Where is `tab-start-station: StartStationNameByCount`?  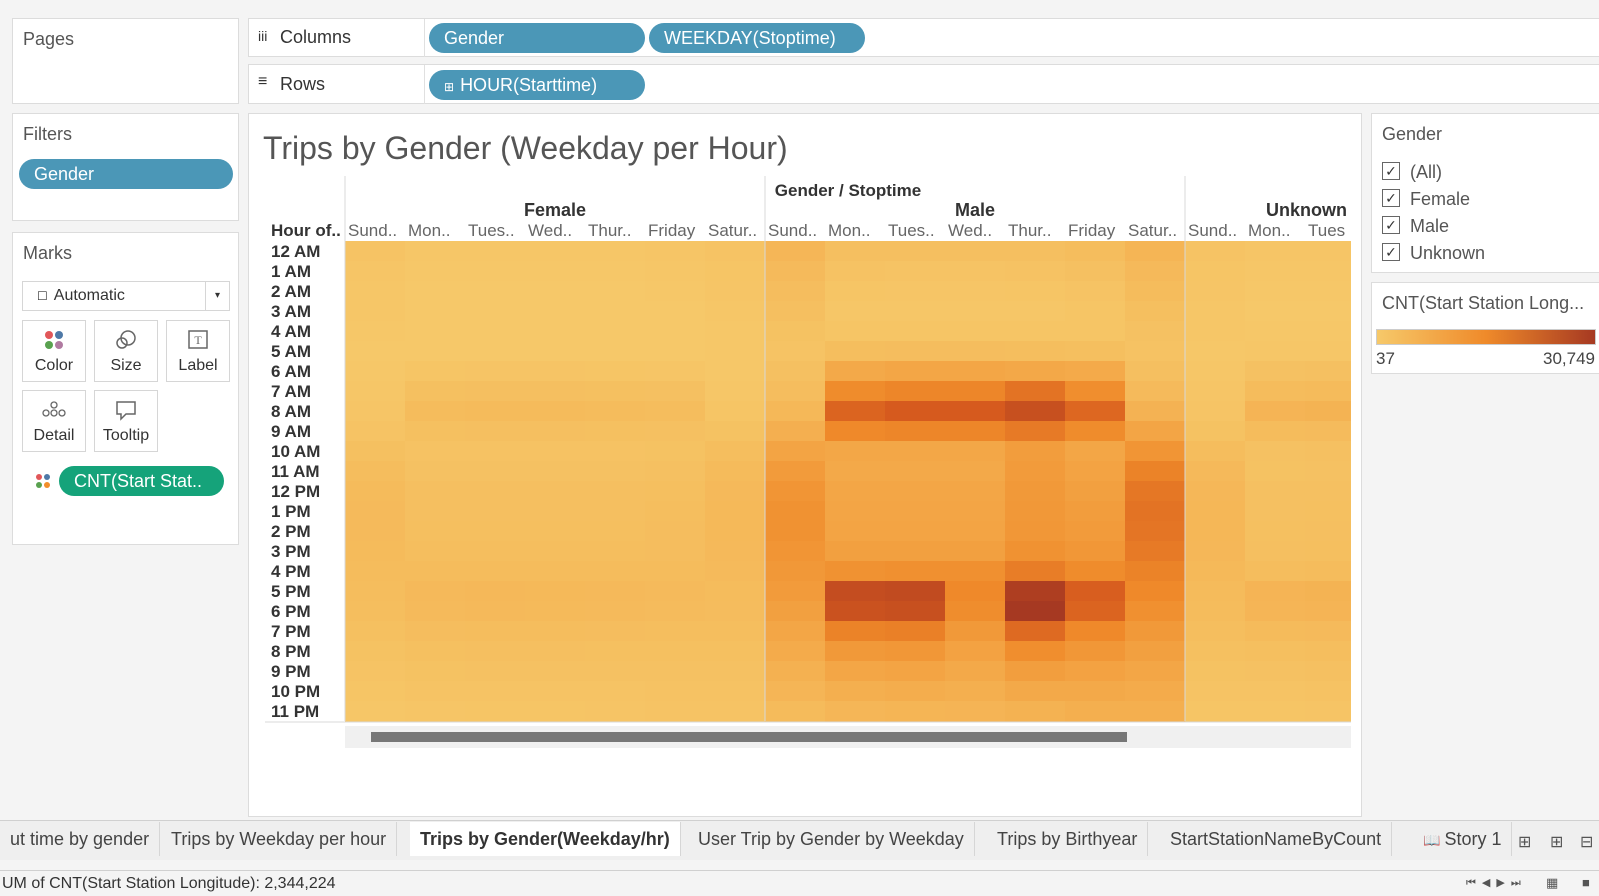
tab-start-station: StartStationNameByCount is located at coordinates (1276, 839).